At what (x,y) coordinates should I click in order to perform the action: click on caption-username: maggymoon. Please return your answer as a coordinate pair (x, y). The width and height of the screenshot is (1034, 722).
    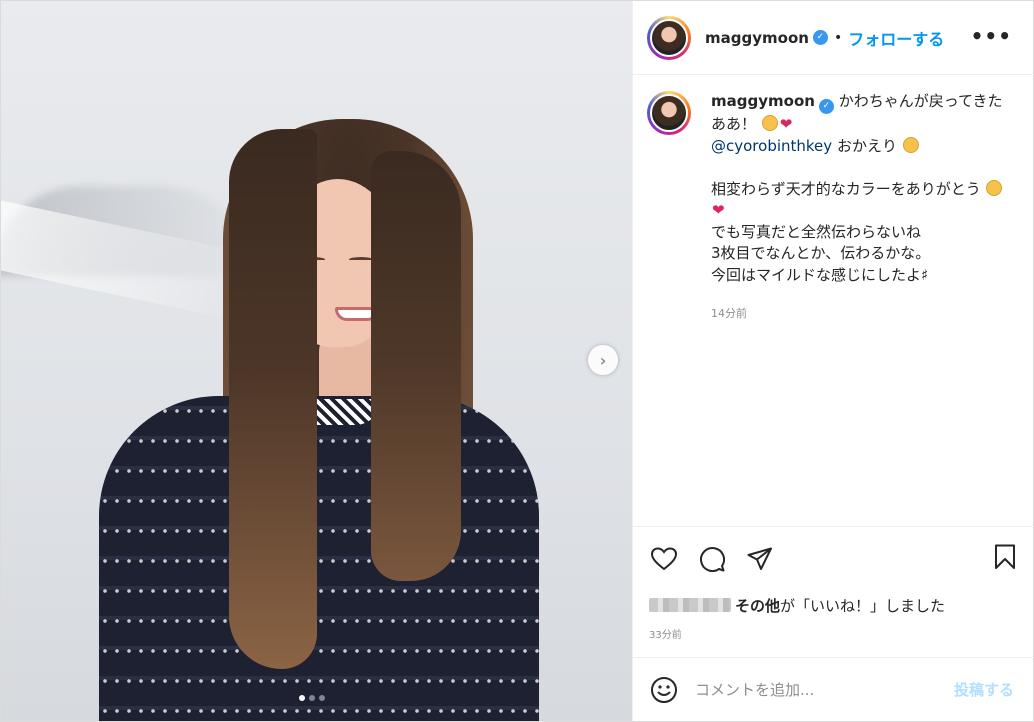
    Looking at the image, I should click on (763, 101).